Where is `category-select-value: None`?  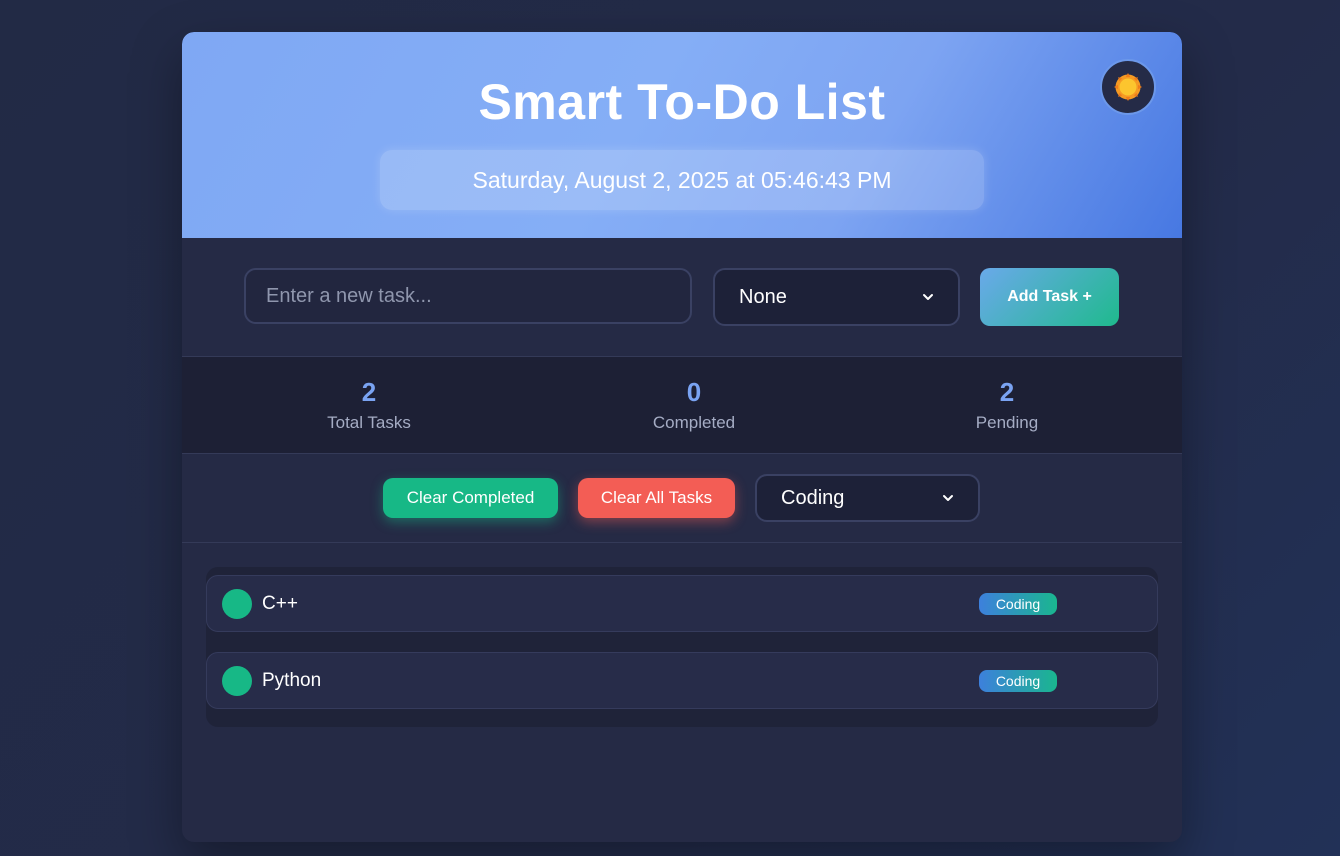
category-select-value: None is located at coordinates (763, 296).